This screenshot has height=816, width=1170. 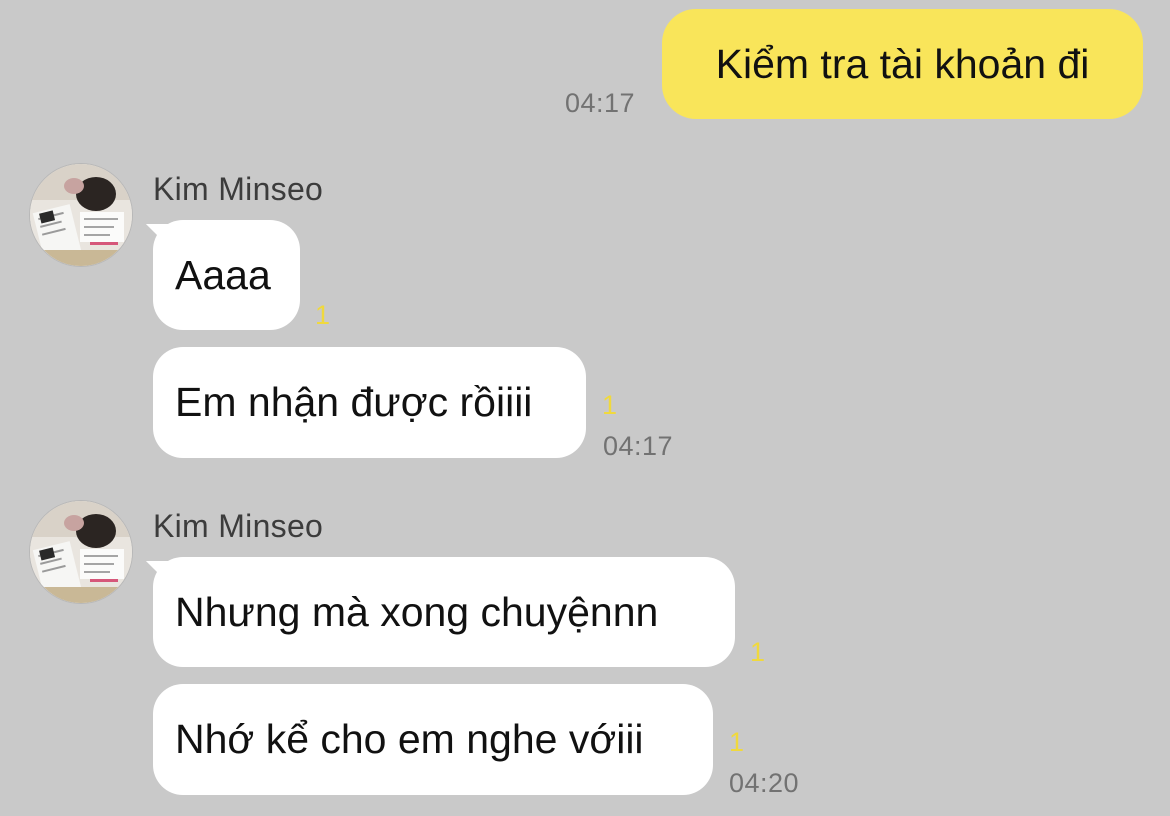 I want to click on incoming-message-bubble: Aaaa, so click(x=226, y=275).